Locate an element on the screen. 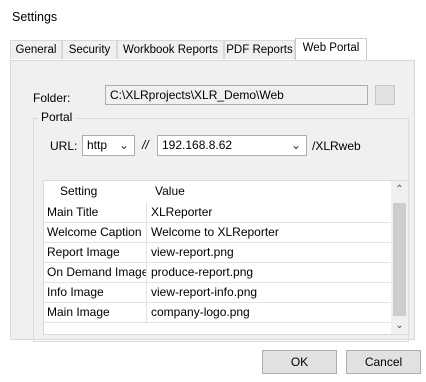 The width and height of the screenshot is (426, 382). table-row: Report Image view-report.png is located at coordinates (218, 253).